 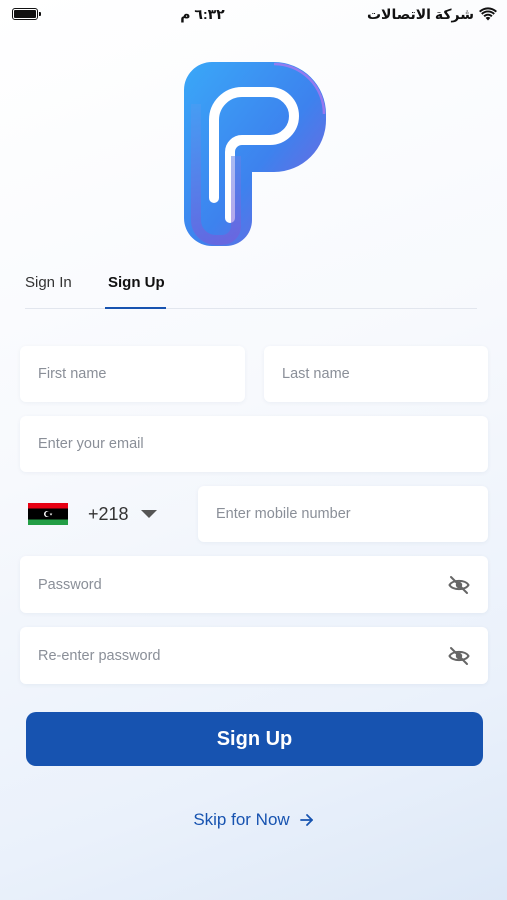 What do you see at coordinates (316, 374) in the screenshot?
I see `last-name-placeholder: Last name` at bounding box center [316, 374].